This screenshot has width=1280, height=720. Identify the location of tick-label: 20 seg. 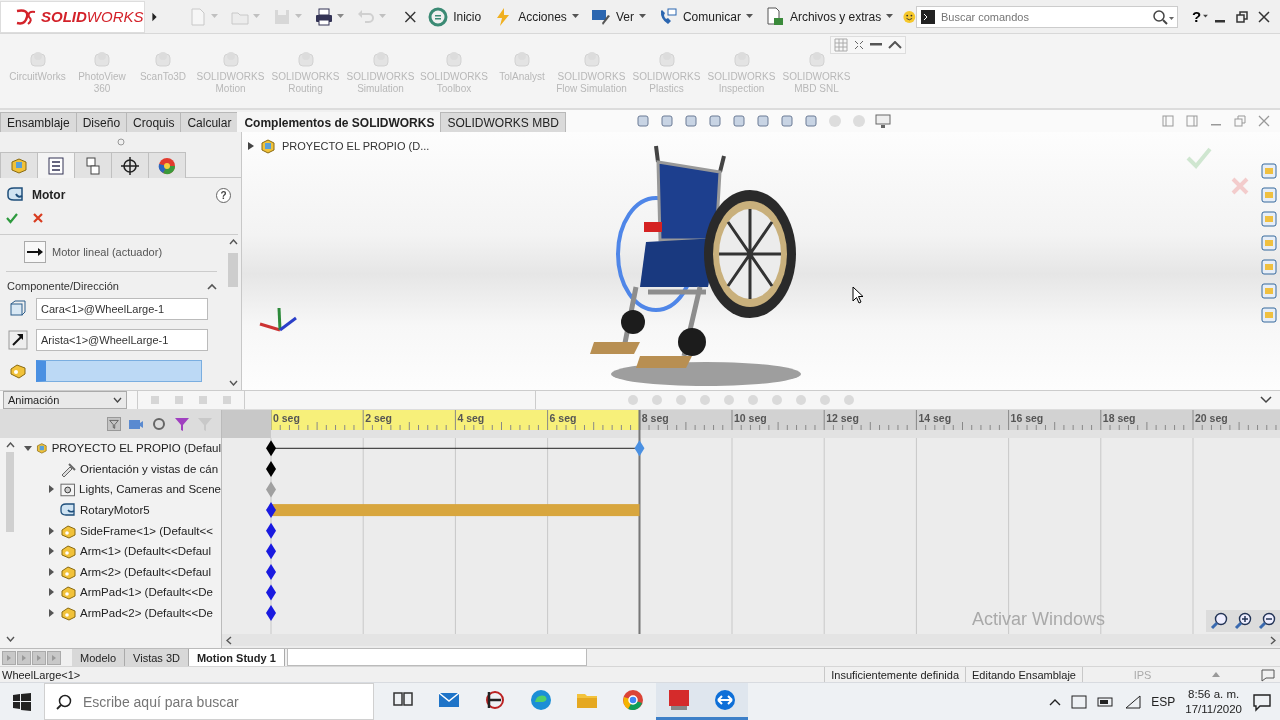
(1211, 418).